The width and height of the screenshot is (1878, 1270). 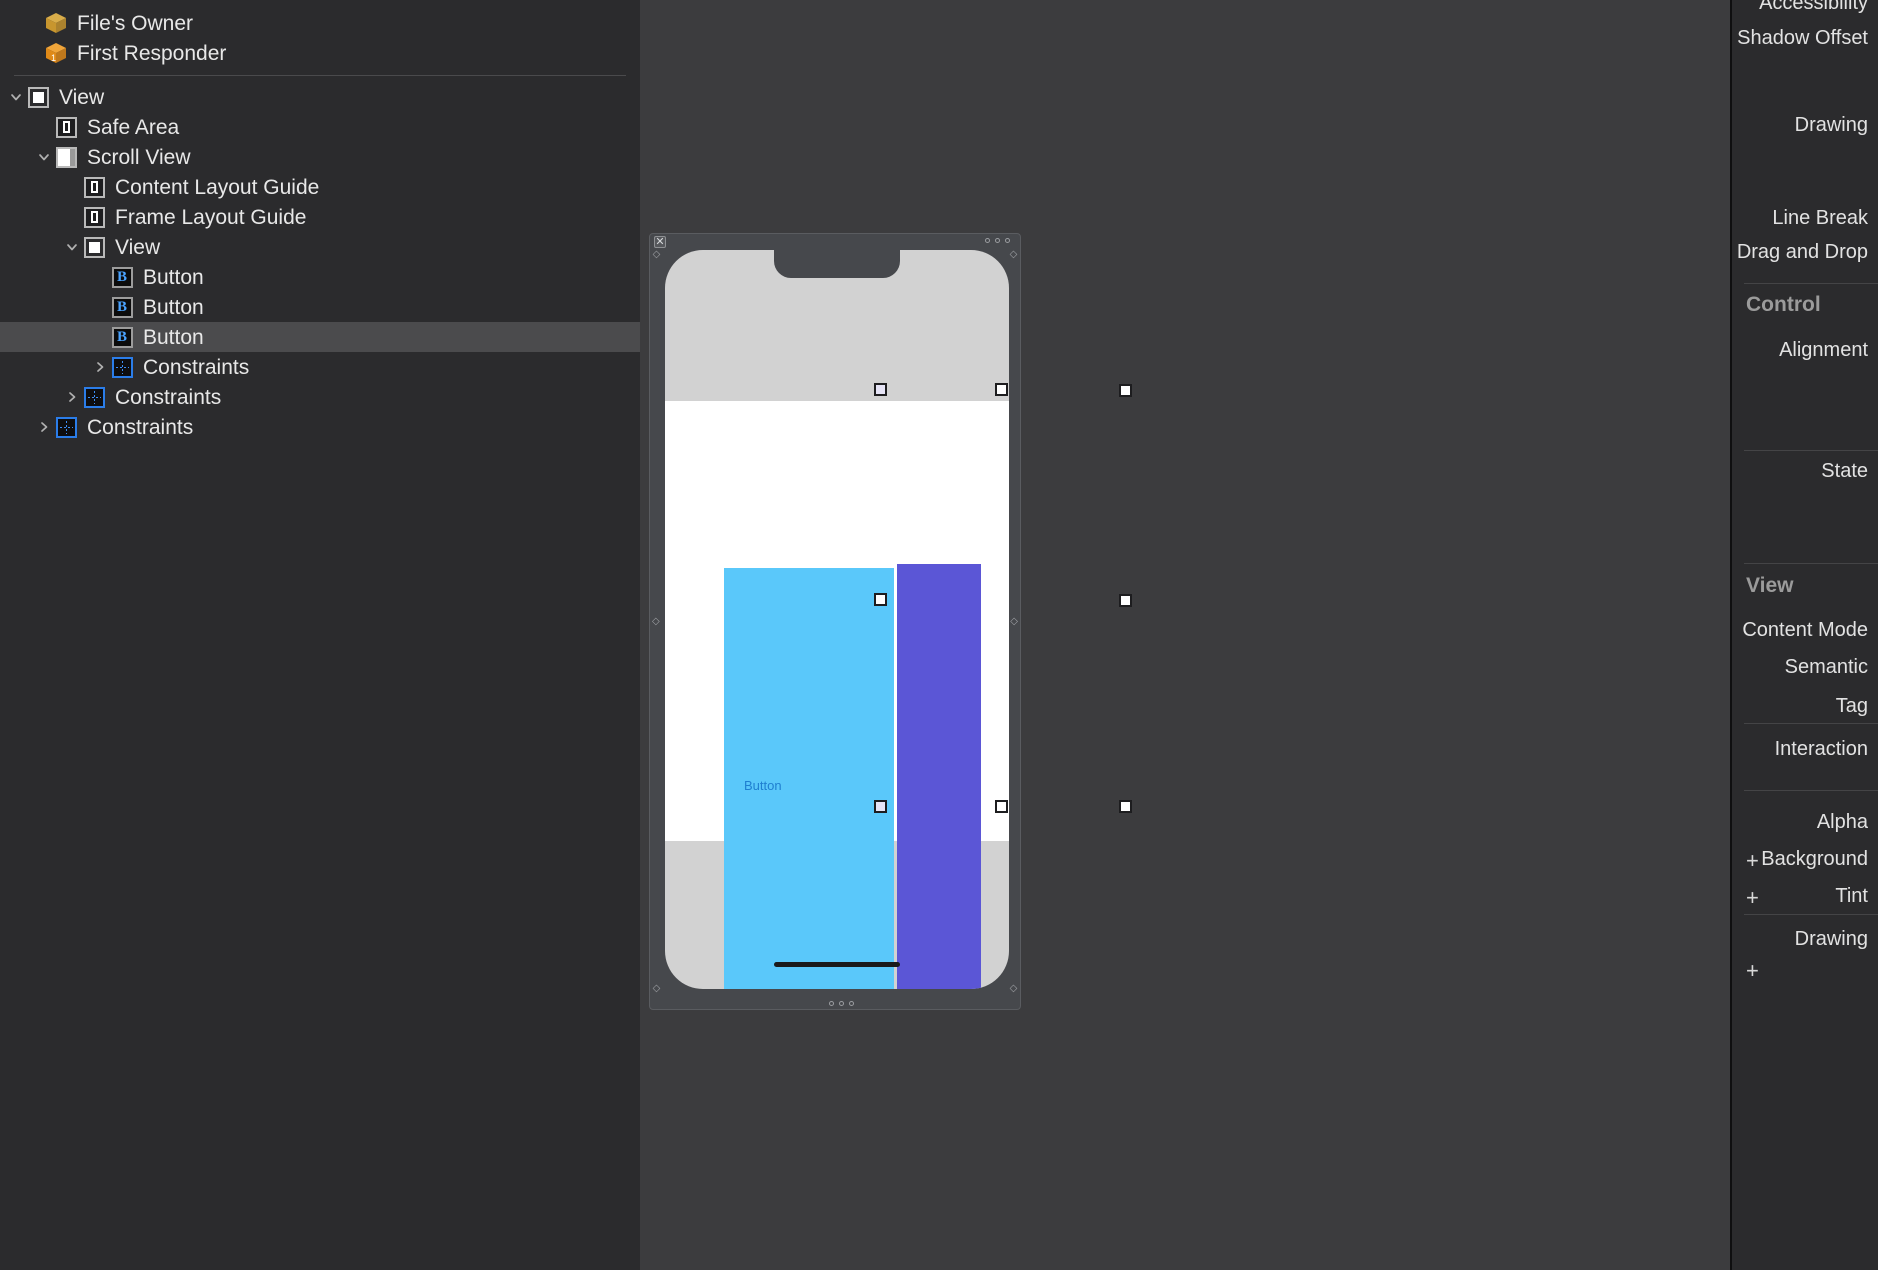 I want to click on outline-row-label: File's Owner, so click(x=135, y=23).